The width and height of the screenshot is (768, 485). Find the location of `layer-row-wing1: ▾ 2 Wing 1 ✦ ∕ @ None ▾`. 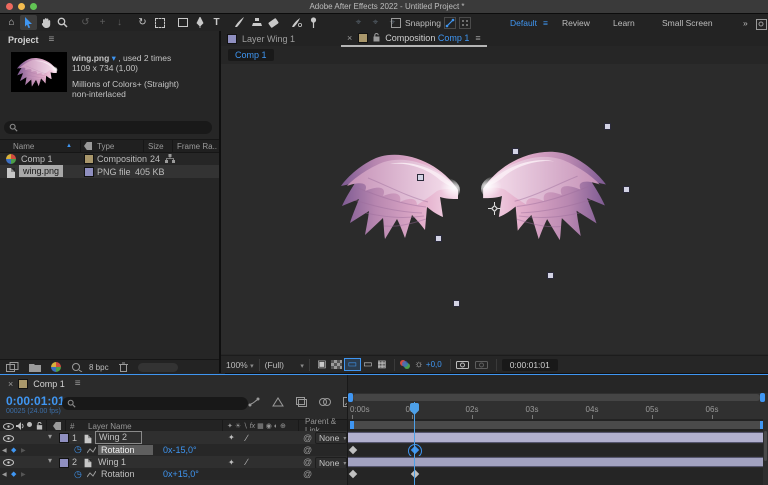

layer-row-wing1: ▾ 2 Wing 1 ✦ ∕ @ None ▾ is located at coordinates (173, 462).